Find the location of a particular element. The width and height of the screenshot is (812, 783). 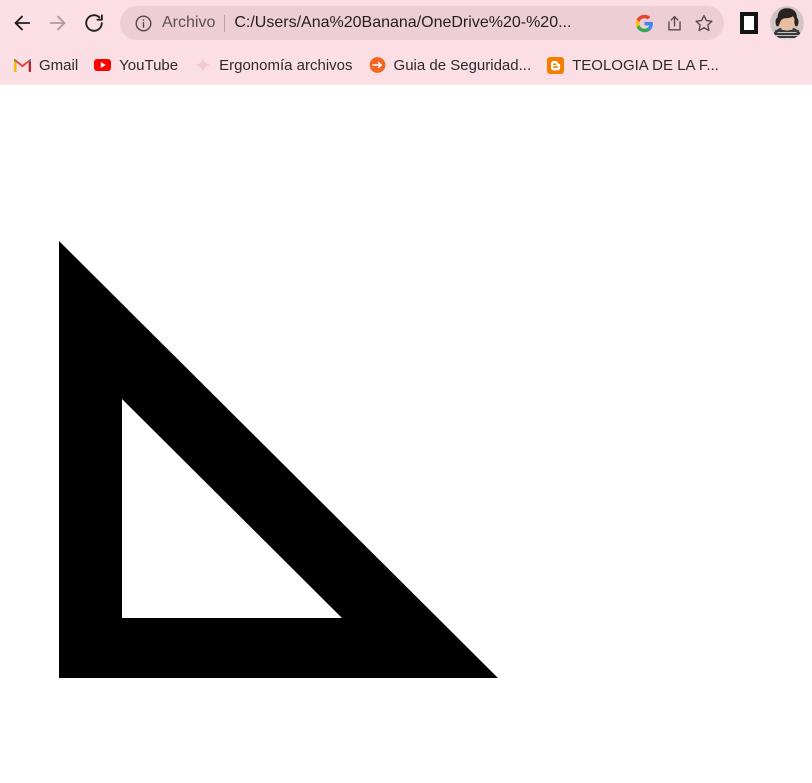

arrow-right-icon is located at coordinates (58, 23).